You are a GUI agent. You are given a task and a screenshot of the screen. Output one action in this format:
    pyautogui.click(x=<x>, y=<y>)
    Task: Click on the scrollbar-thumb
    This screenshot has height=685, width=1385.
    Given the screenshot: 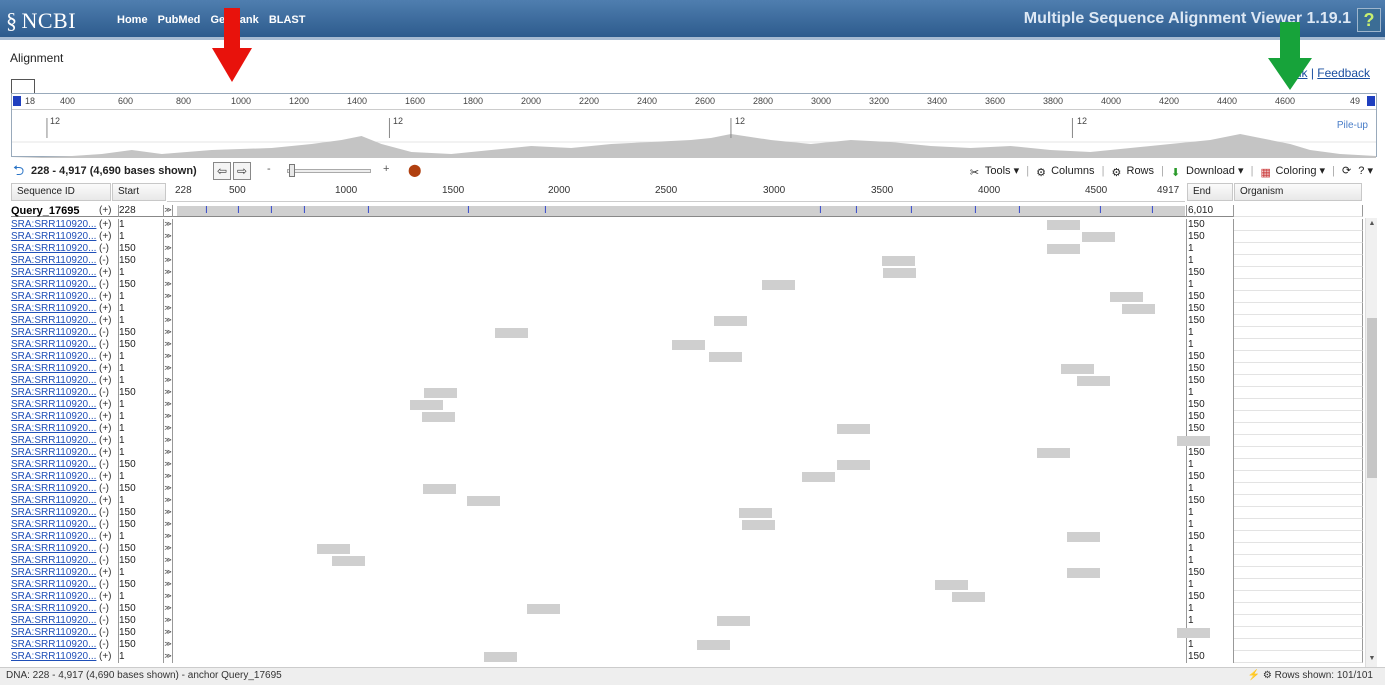 What is the action you would take?
    pyautogui.click(x=1372, y=398)
    